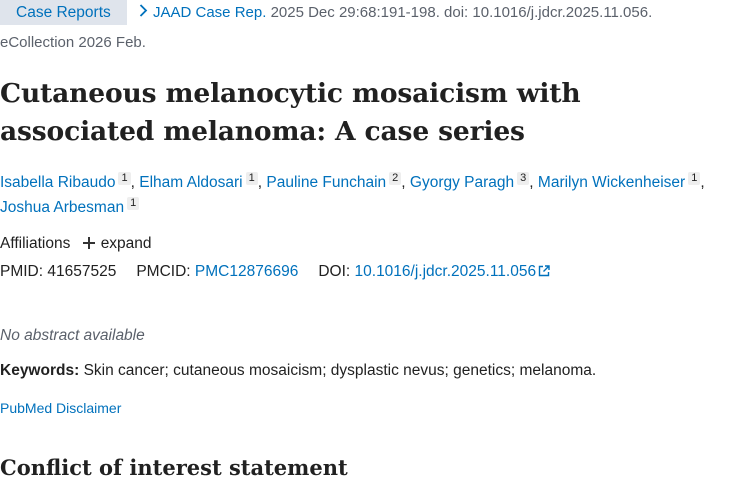 This screenshot has height=500, width=750. What do you see at coordinates (611, 182) in the screenshot?
I see `author-link: Marilyn Wickenheiser` at bounding box center [611, 182].